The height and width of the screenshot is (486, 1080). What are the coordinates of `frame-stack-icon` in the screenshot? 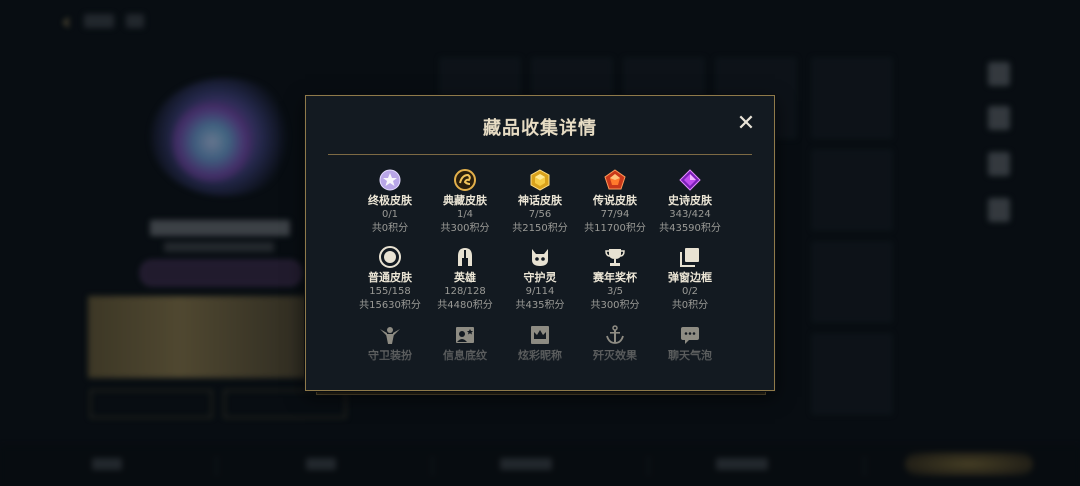 It's located at (689, 257).